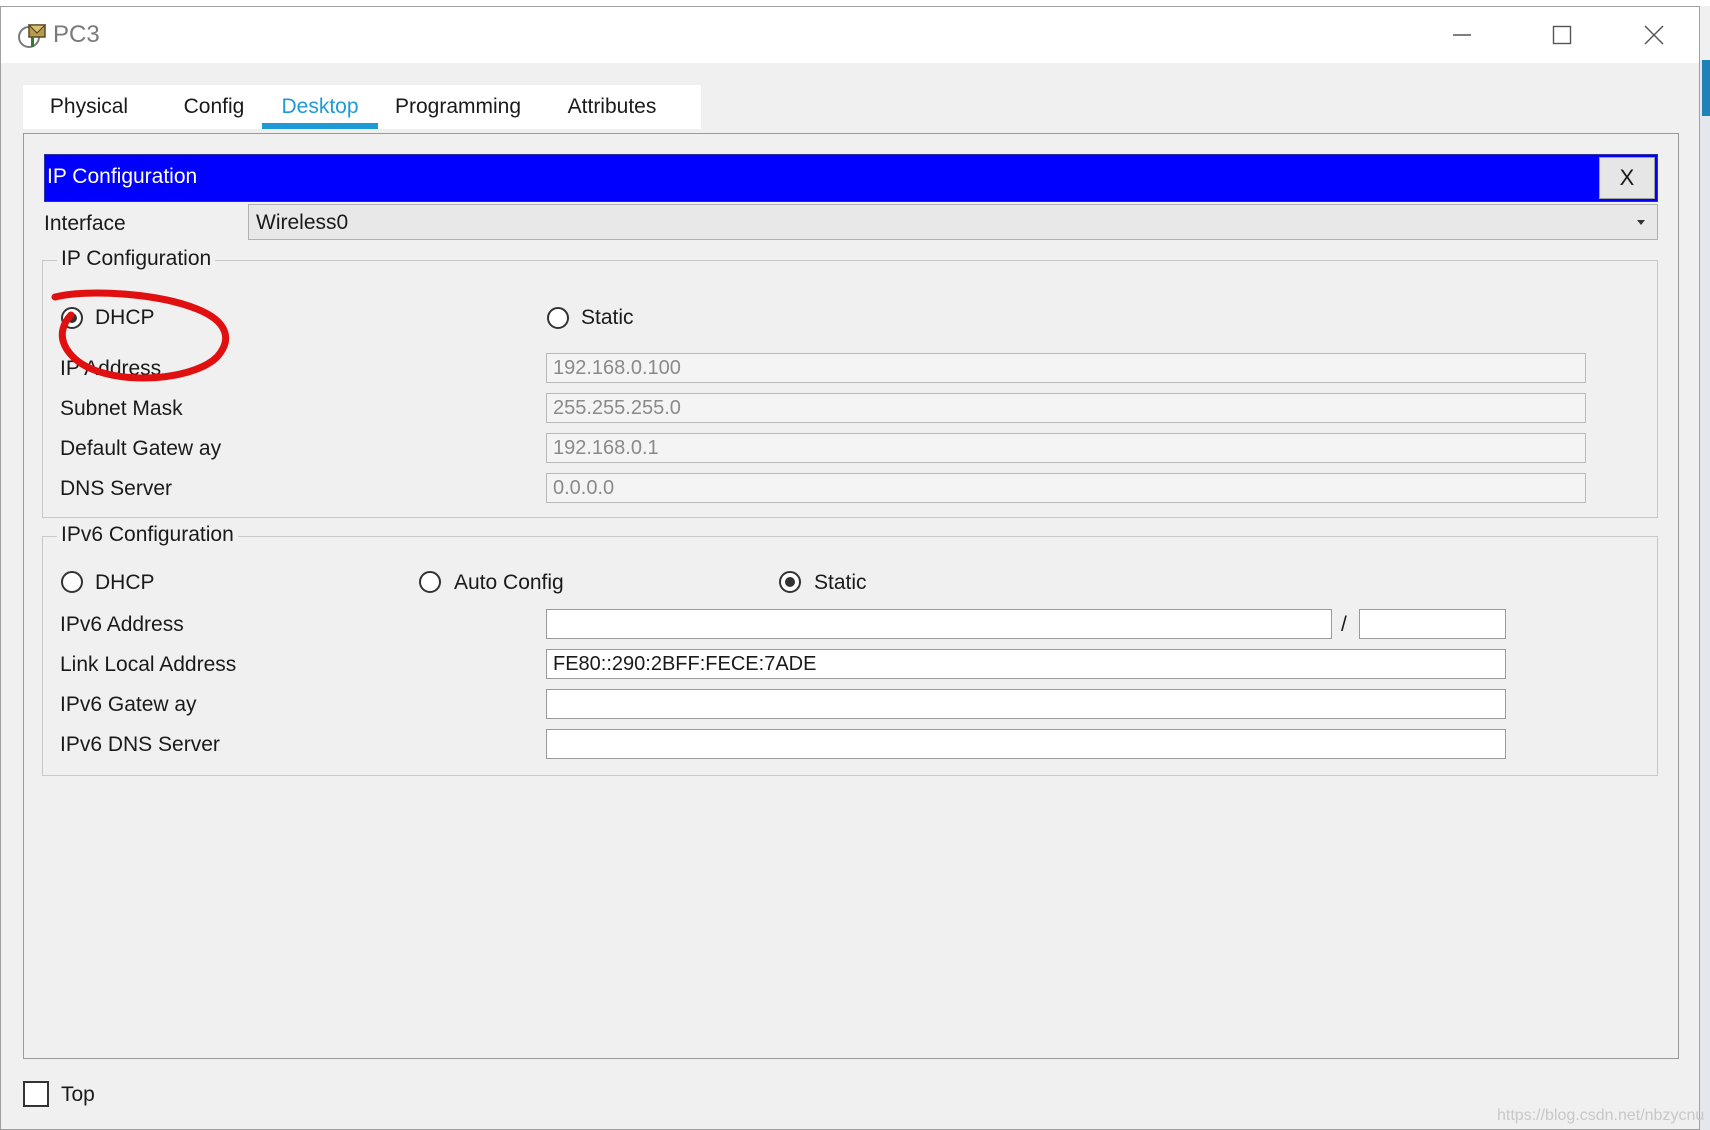 The width and height of the screenshot is (1710, 1130). Describe the element at coordinates (36, 1094) in the screenshot. I see `top-checkbox` at that location.